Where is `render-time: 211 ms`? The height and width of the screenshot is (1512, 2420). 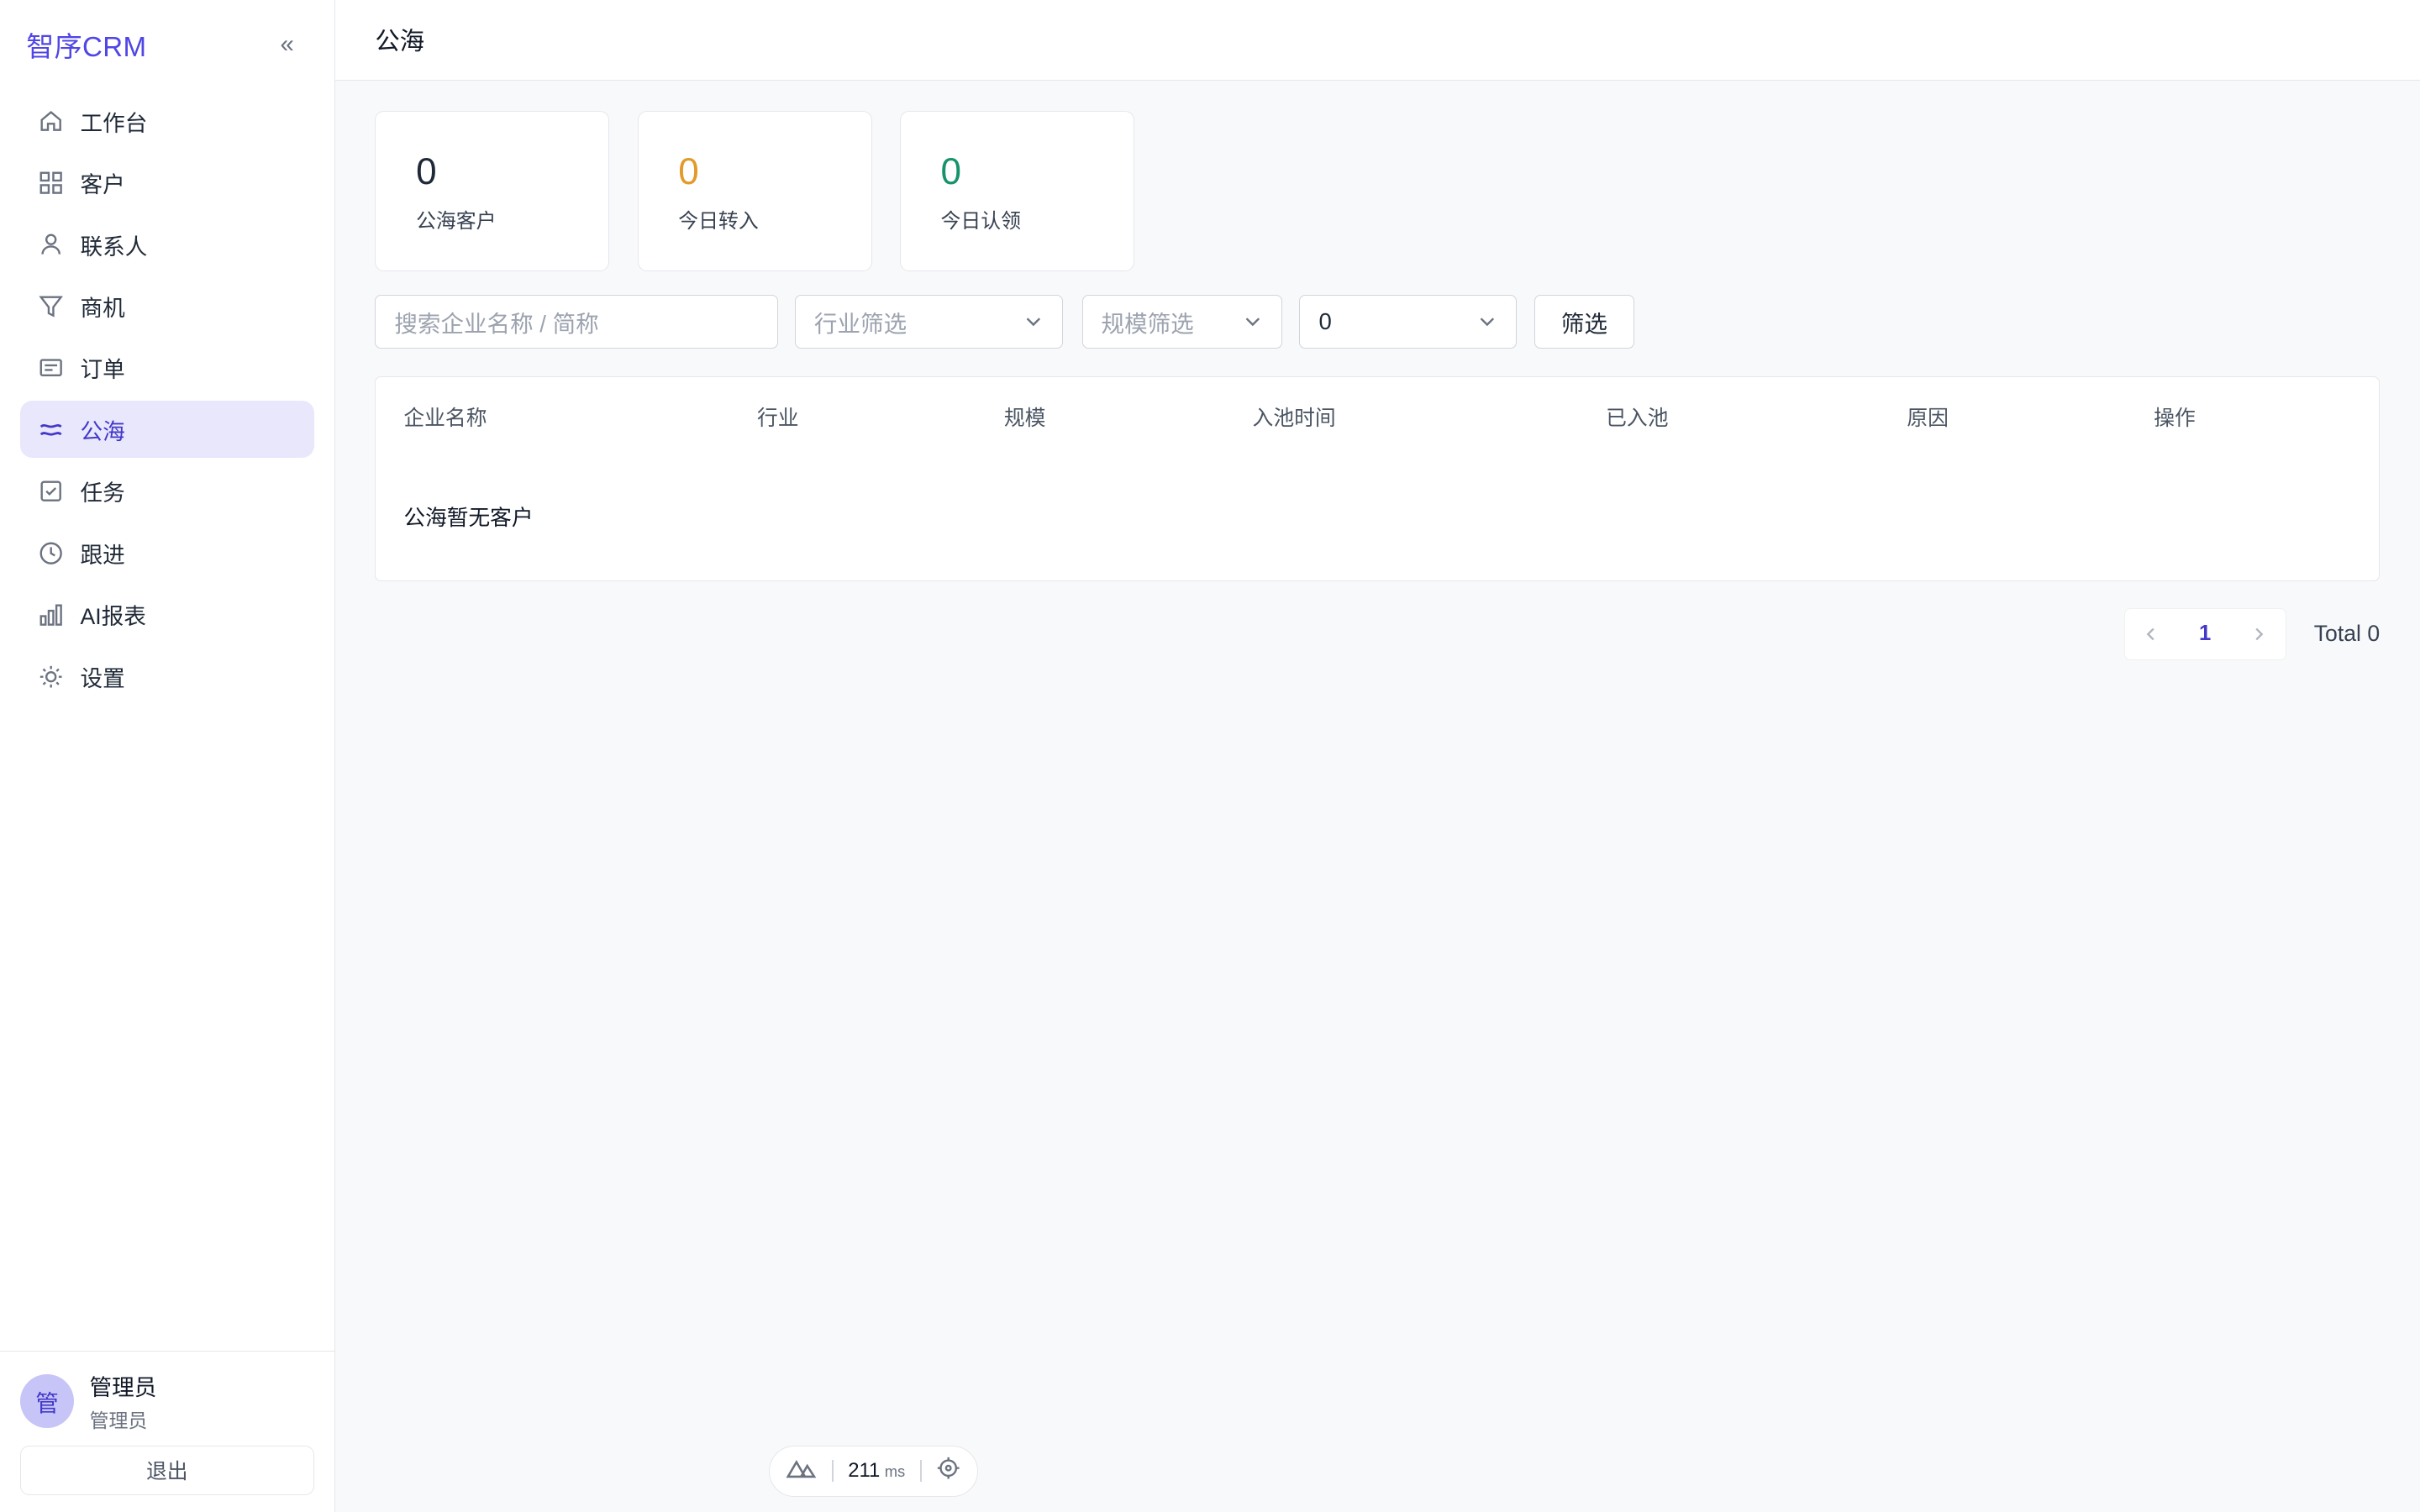 render-time: 211 ms is located at coordinates (876, 1471).